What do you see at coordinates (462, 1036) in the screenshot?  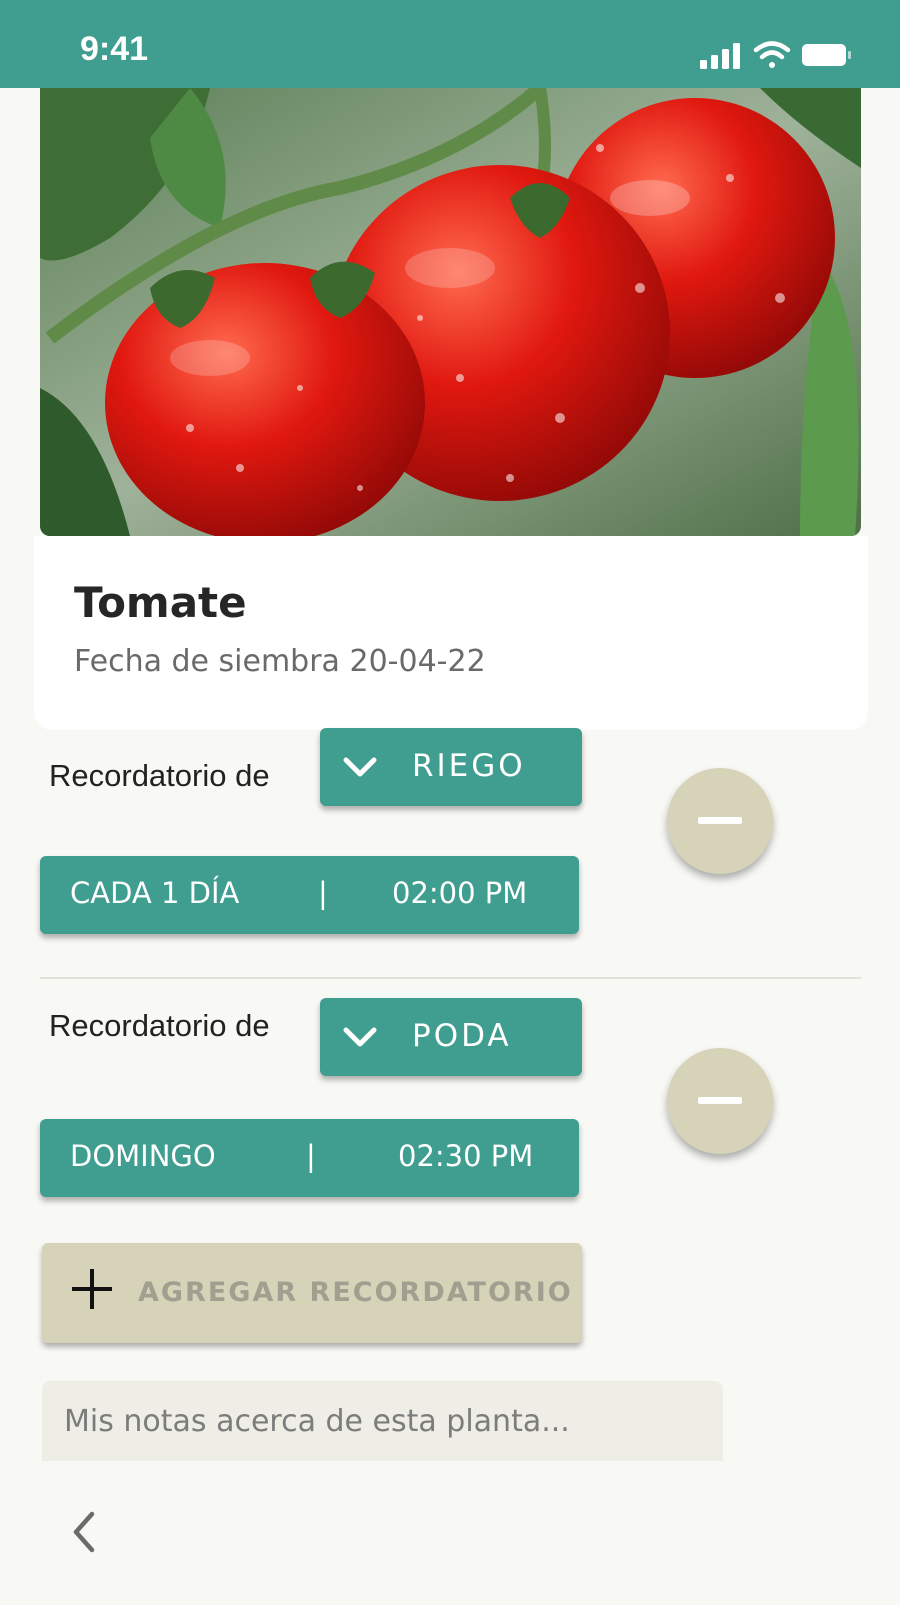 I see `reminder-type-label: PODA` at bounding box center [462, 1036].